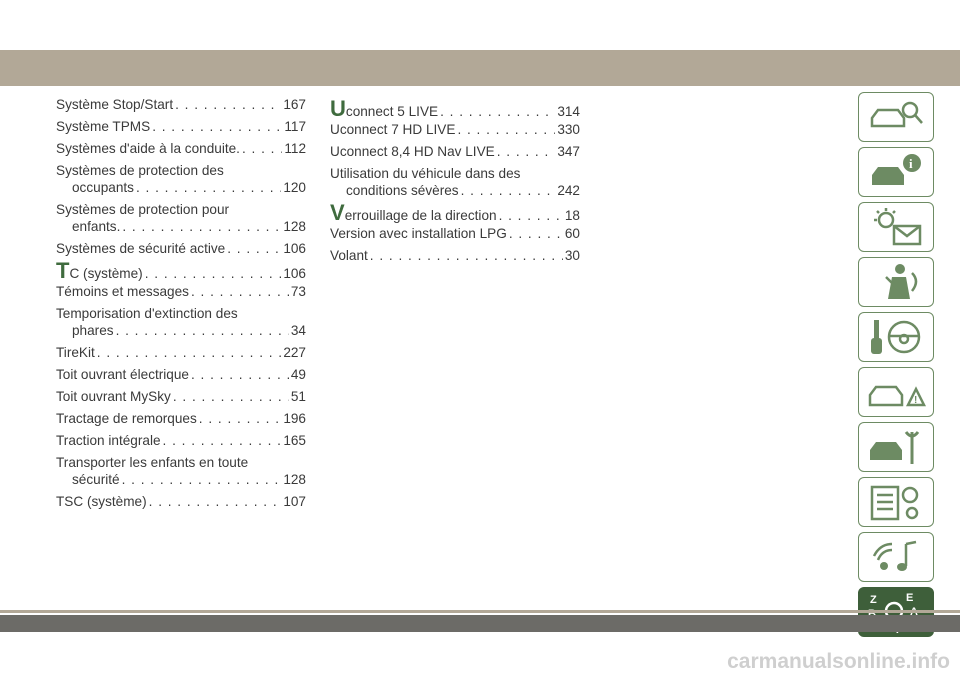 The image size is (960, 678). What do you see at coordinates (143, 209) in the screenshot?
I see `entry-title-line: Systèmes de protection pour` at bounding box center [143, 209].